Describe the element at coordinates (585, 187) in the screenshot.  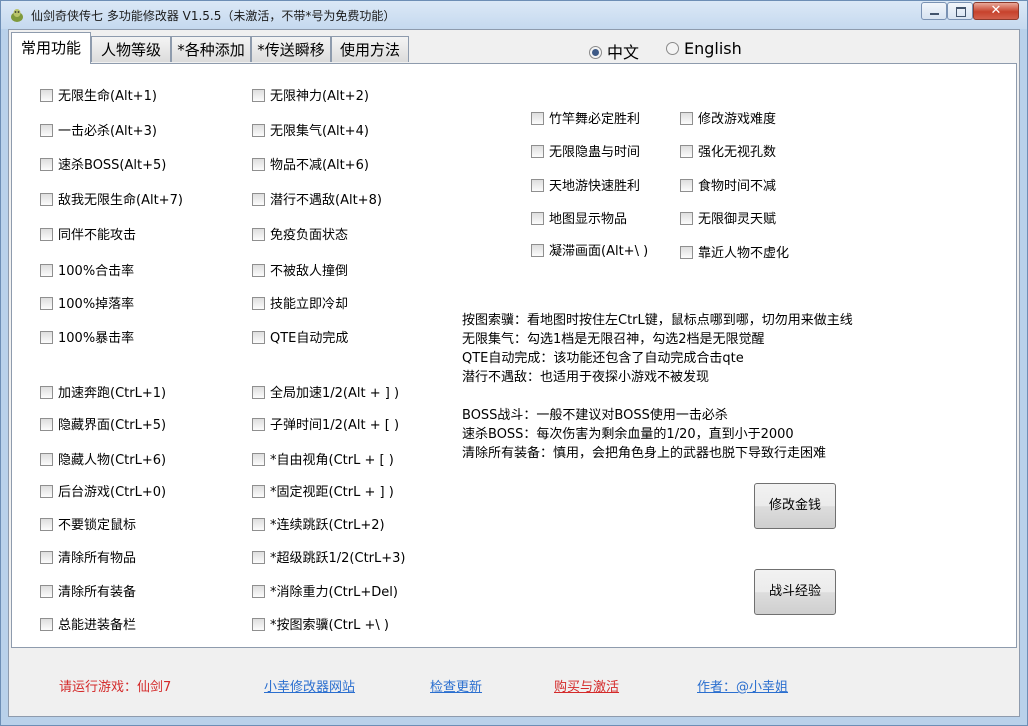
I see `option-tiandi-win: 天地游快速胜利` at that location.